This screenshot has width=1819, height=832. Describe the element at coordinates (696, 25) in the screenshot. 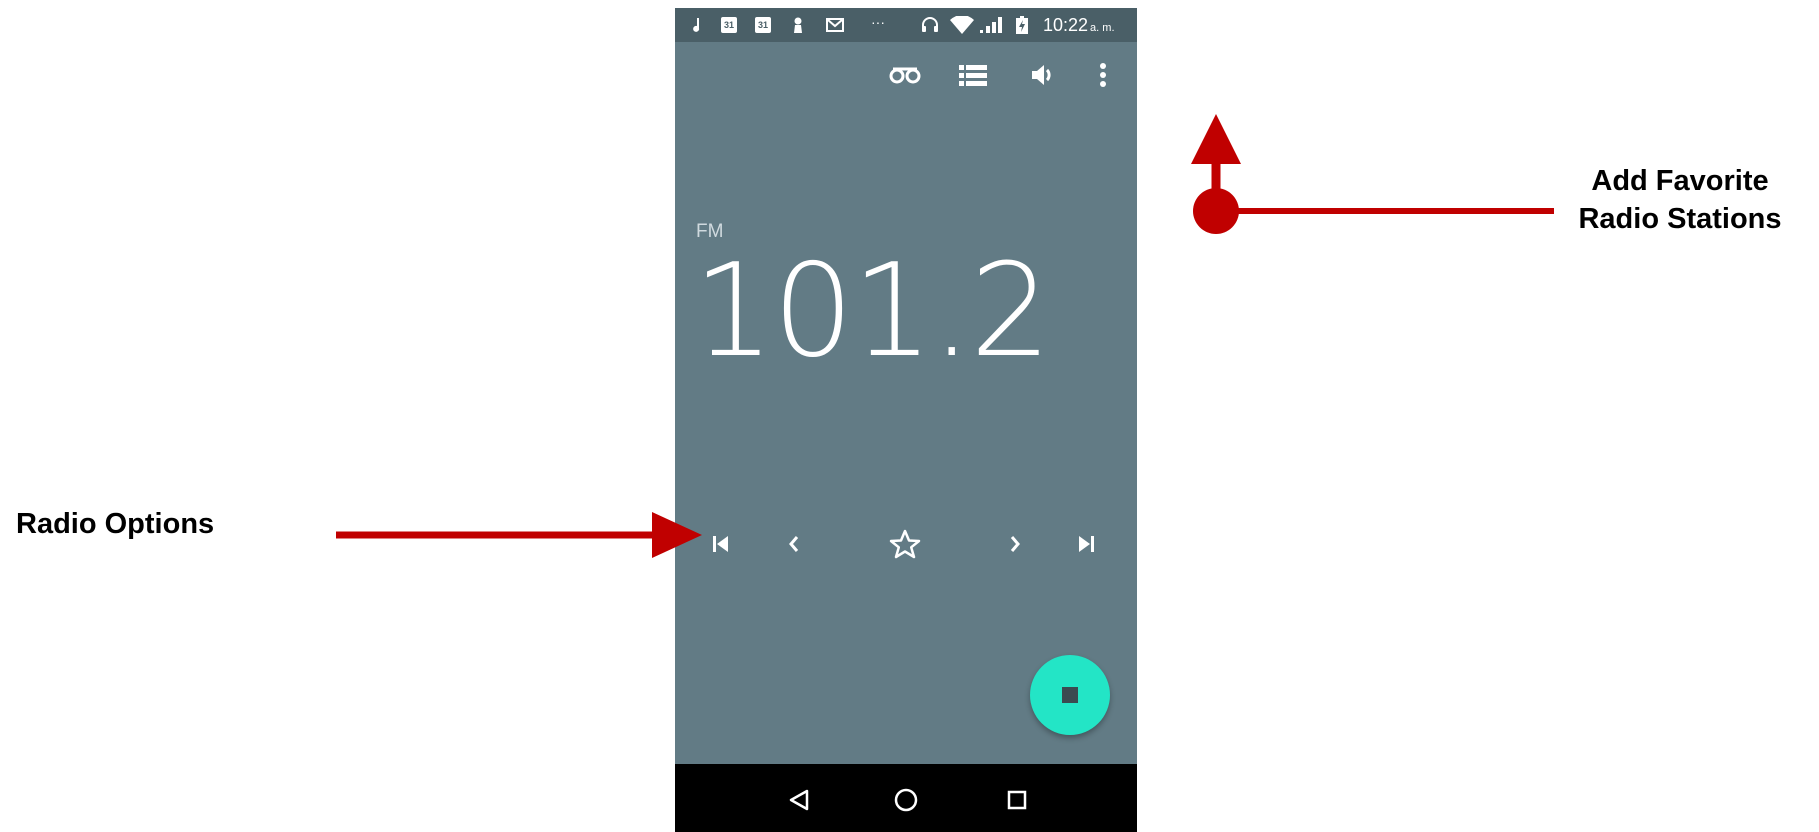

I see `music-note-icon` at that location.